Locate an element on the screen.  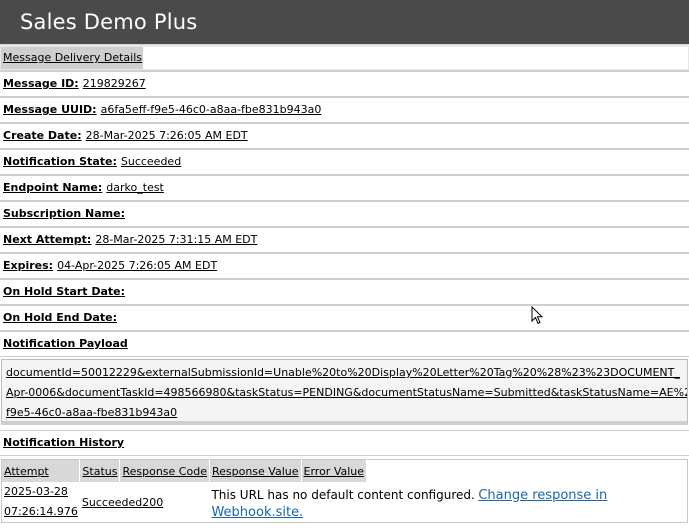
col-response-code: Response Code is located at coordinates (164, 470).